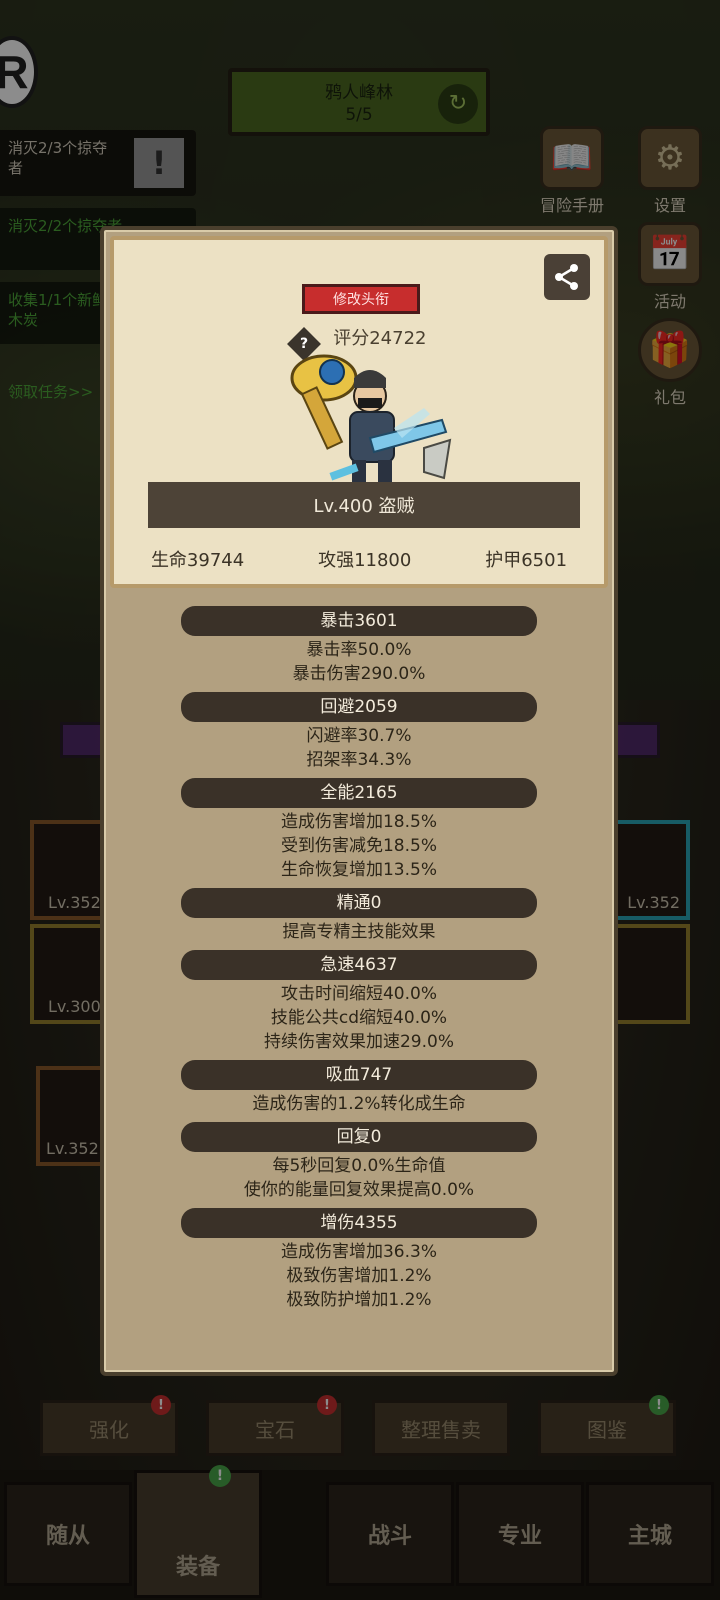 This screenshot has height=1600, width=720. I want to click on stat-detail-line: 造成伤害增加18.5%, so click(358, 822).